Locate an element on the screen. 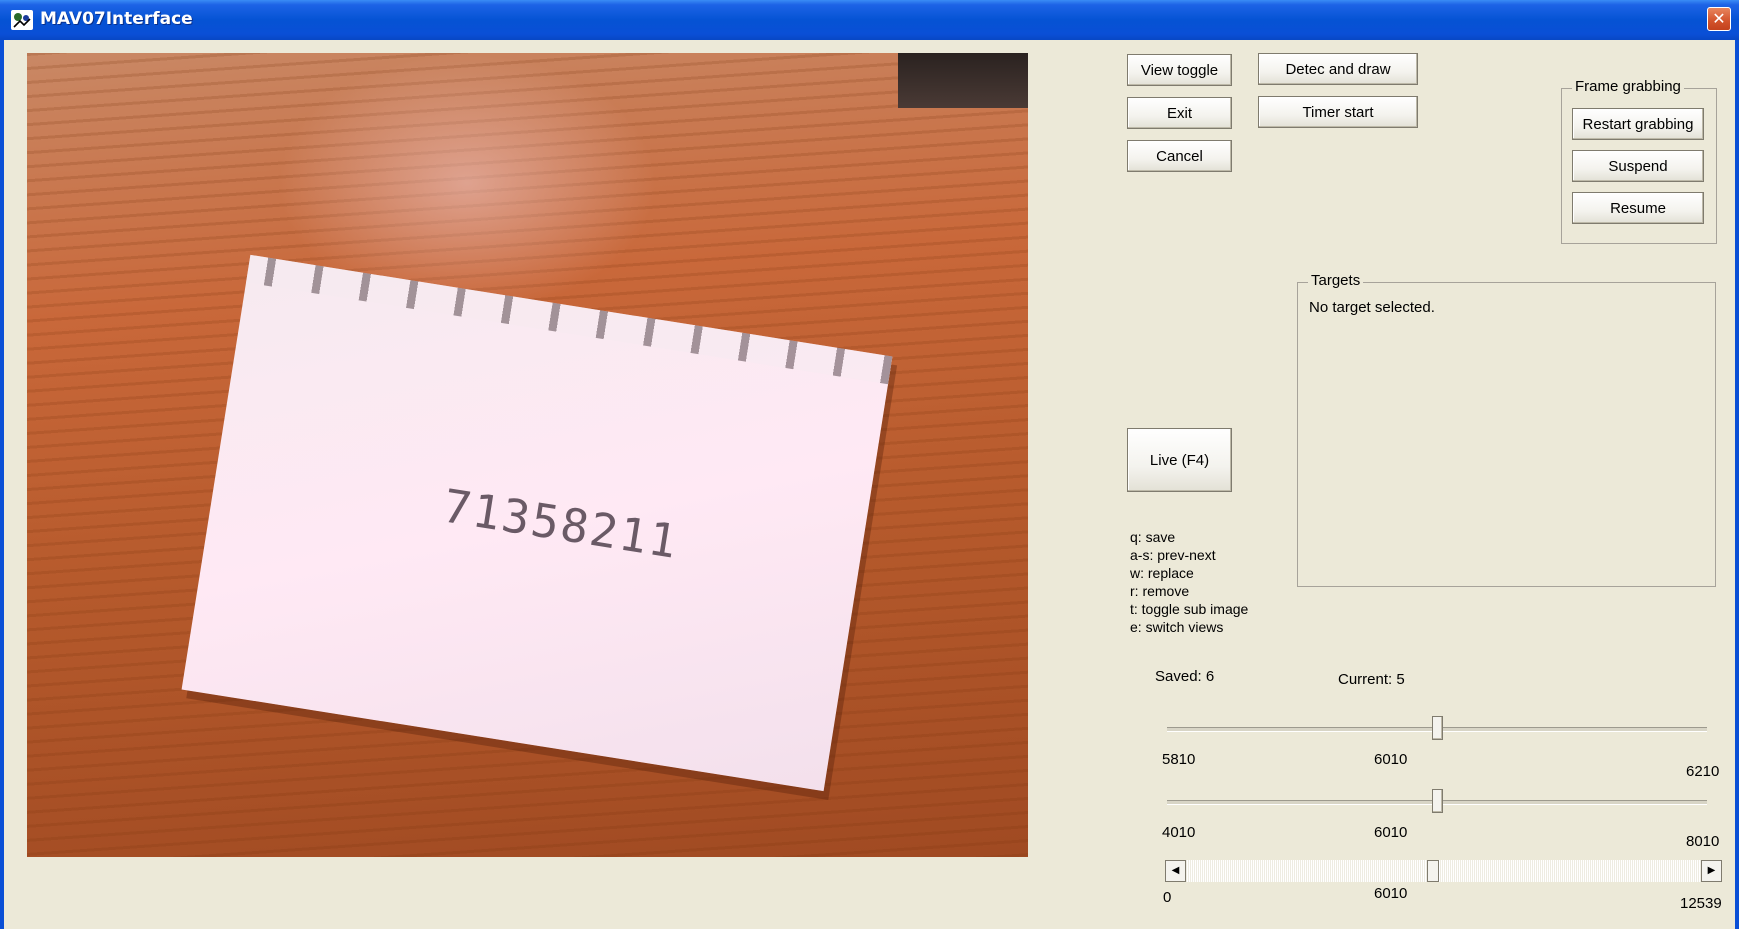 This screenshot has width=1739, height=929. targets-caption: Targets is located at coordinates (1336, 280).